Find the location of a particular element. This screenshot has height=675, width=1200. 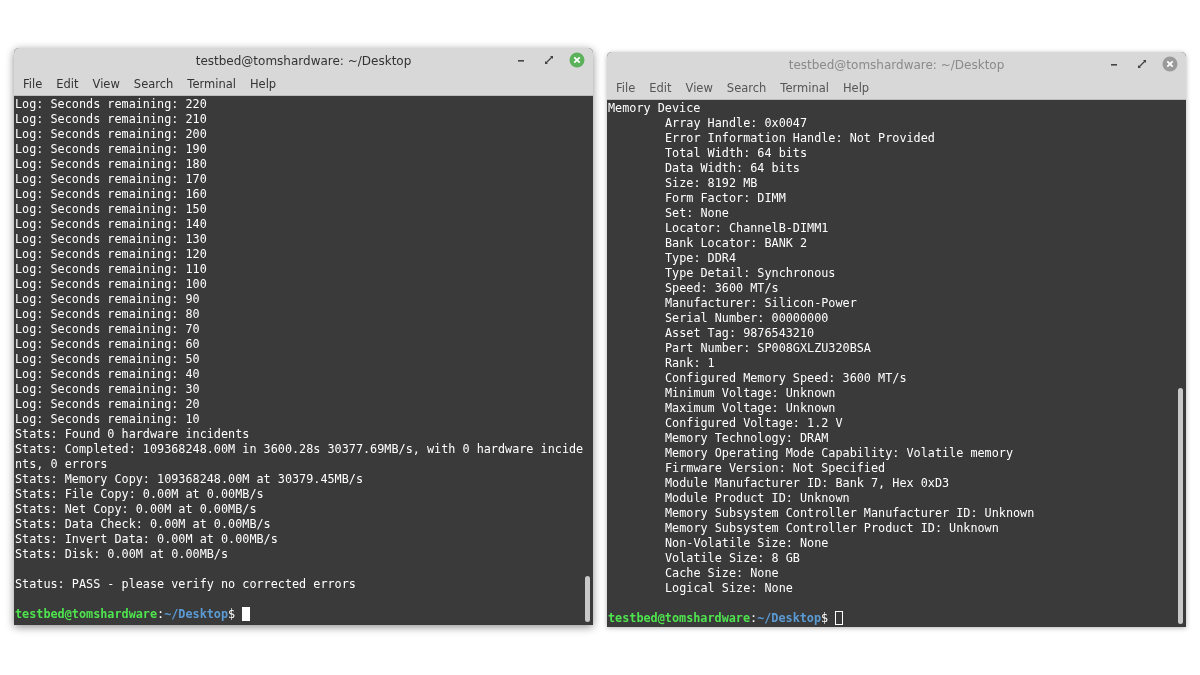

menu-item: Help is located at coordinates (263, 84).